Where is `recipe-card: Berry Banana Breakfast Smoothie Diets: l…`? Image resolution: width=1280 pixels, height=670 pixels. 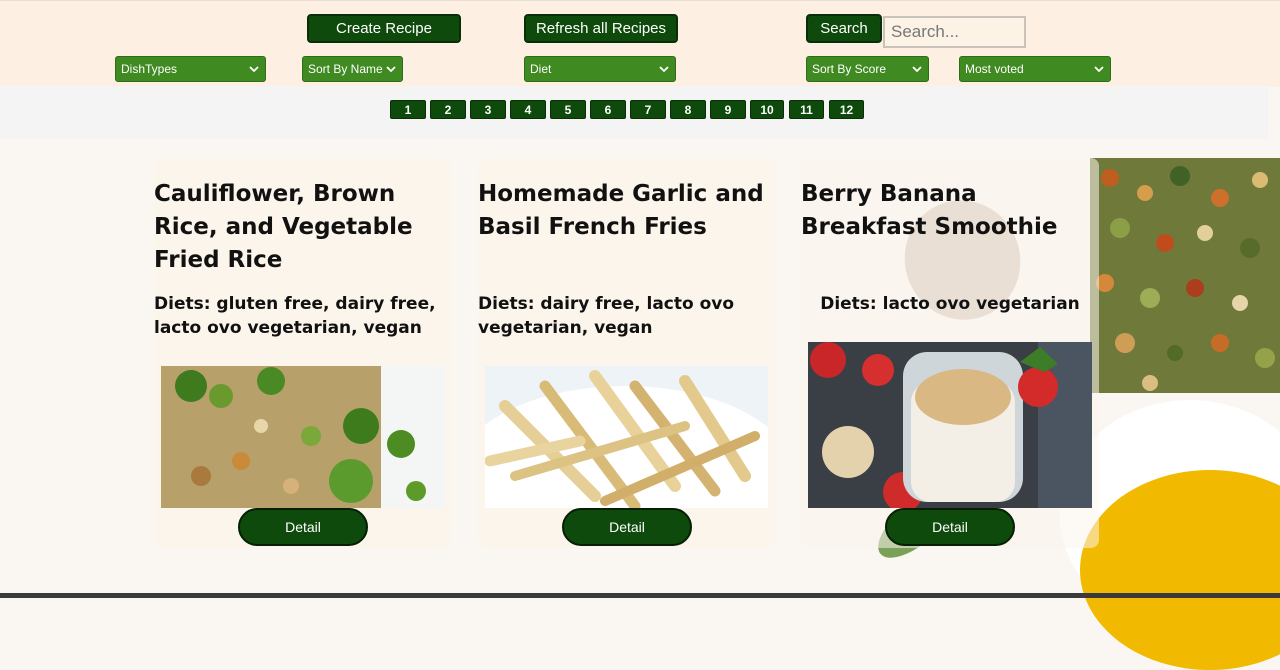 recipe-card: Berry Banana Breakfast Smoothie Diets: l… is located at coordinates (950, 353).